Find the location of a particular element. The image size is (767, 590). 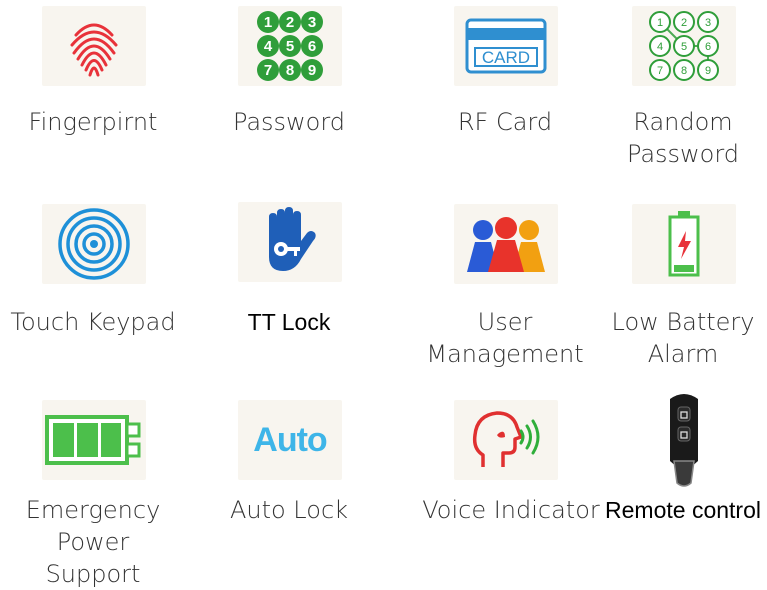

hand-key-icon is located at coordinates (290, 242).